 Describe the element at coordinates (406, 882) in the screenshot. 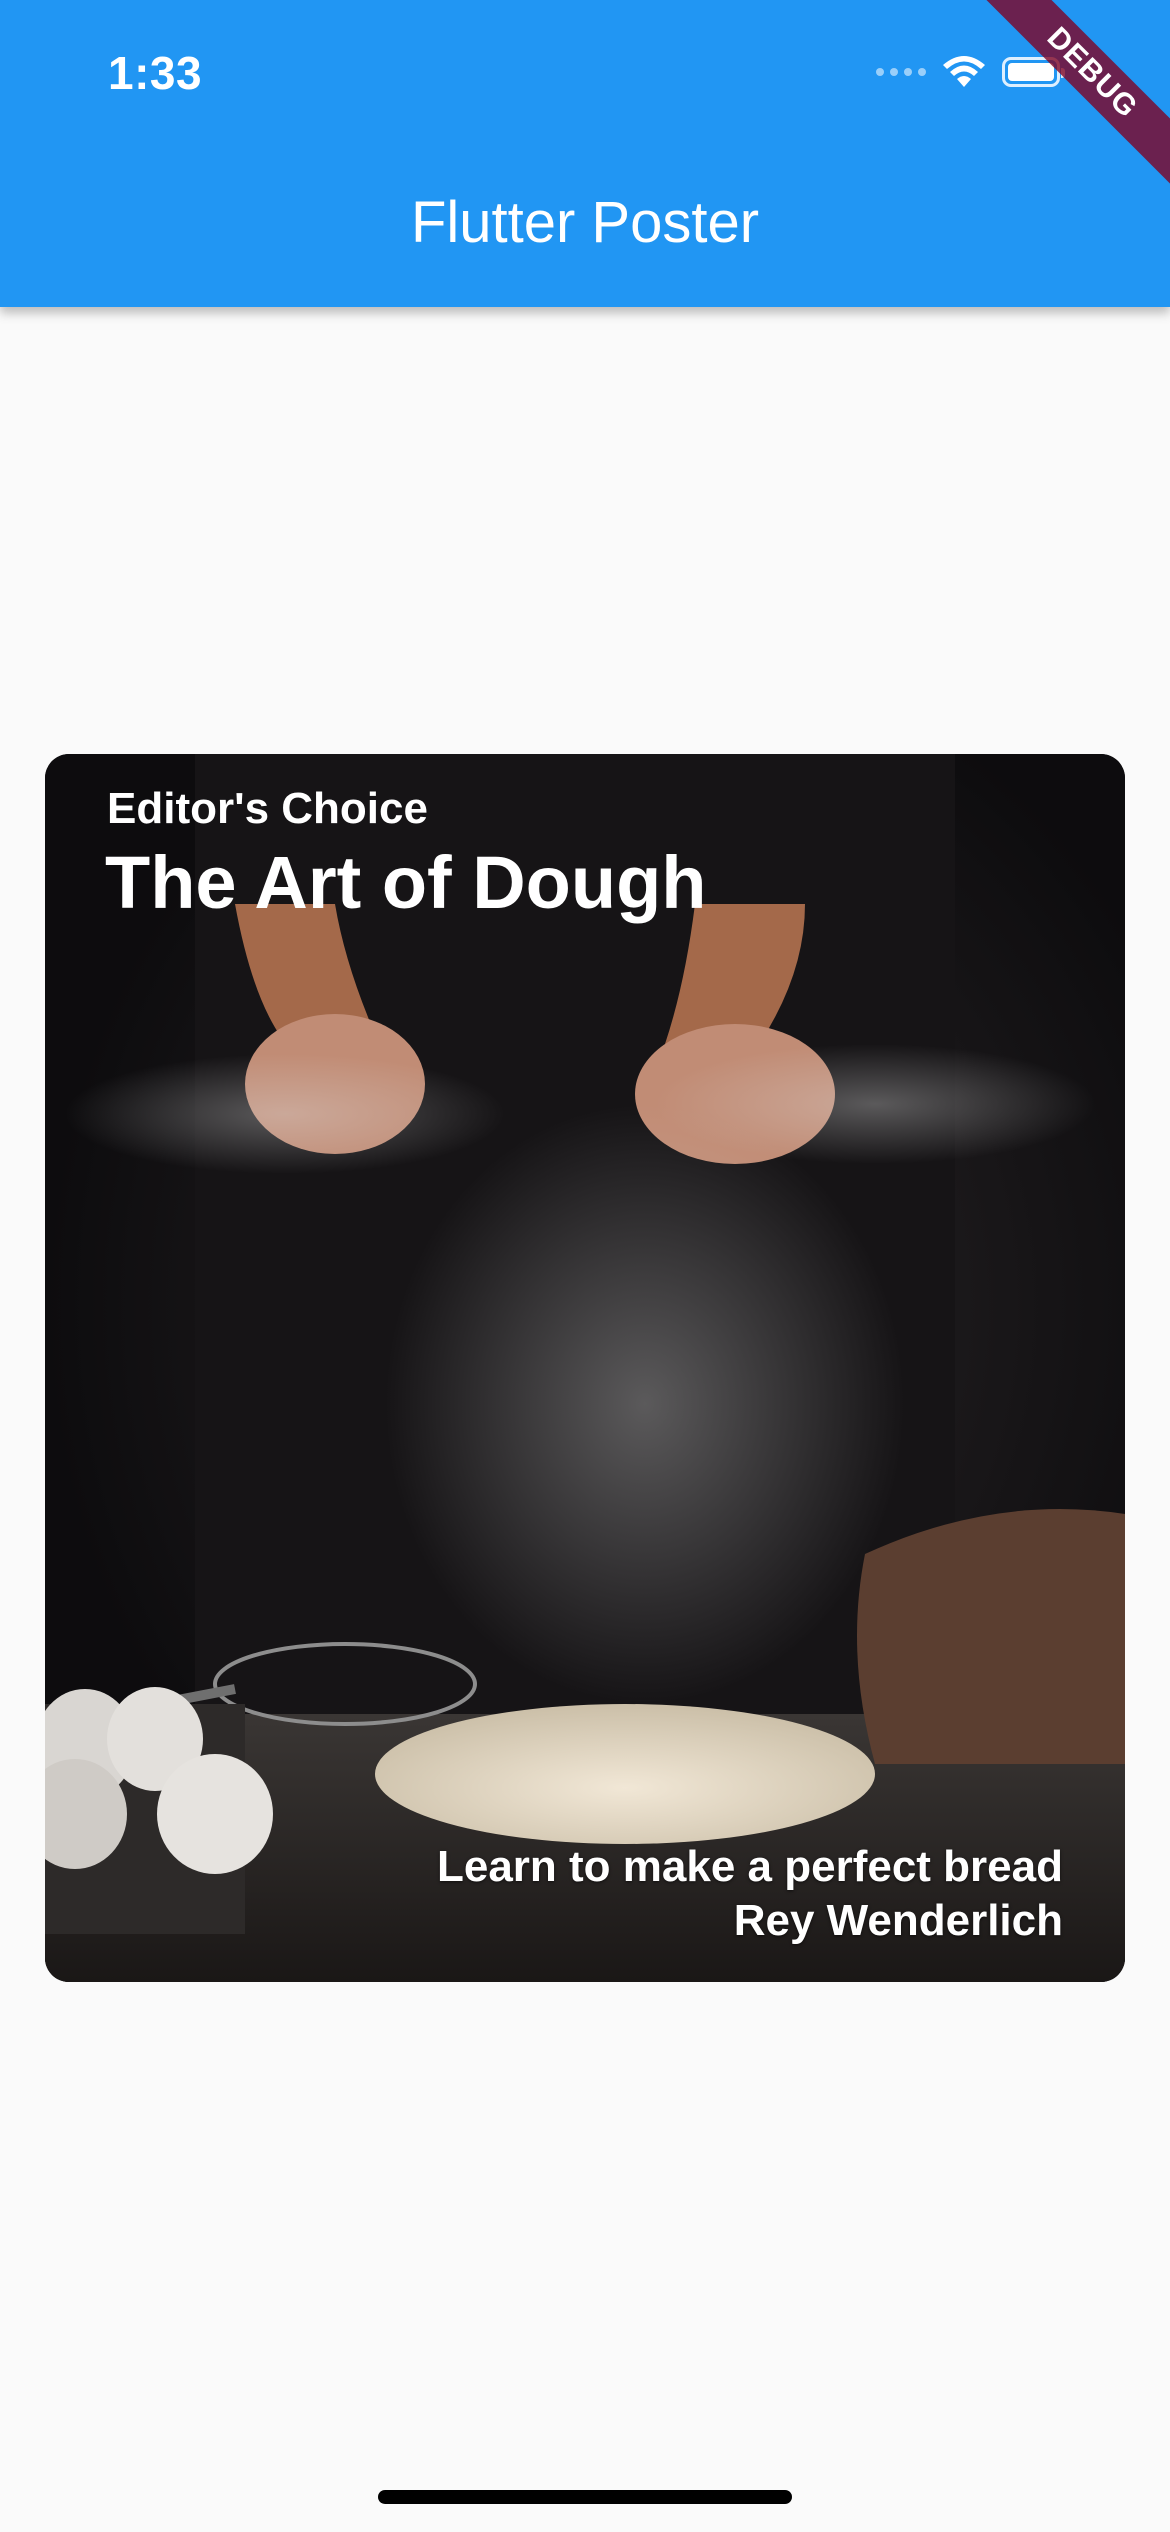

I see `poster-title: The Art of Dough` at that location.